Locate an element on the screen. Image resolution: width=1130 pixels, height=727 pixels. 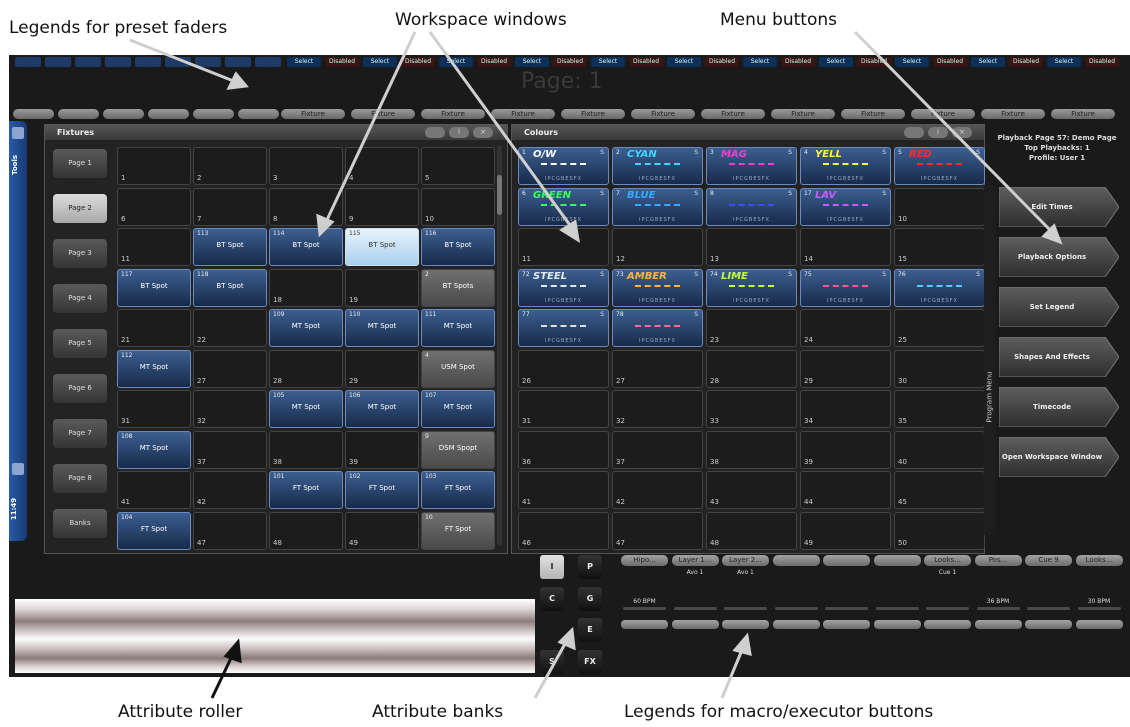
colour-cell: 1 S O/W IPCGBESFX is located at coordinates (563, 166).